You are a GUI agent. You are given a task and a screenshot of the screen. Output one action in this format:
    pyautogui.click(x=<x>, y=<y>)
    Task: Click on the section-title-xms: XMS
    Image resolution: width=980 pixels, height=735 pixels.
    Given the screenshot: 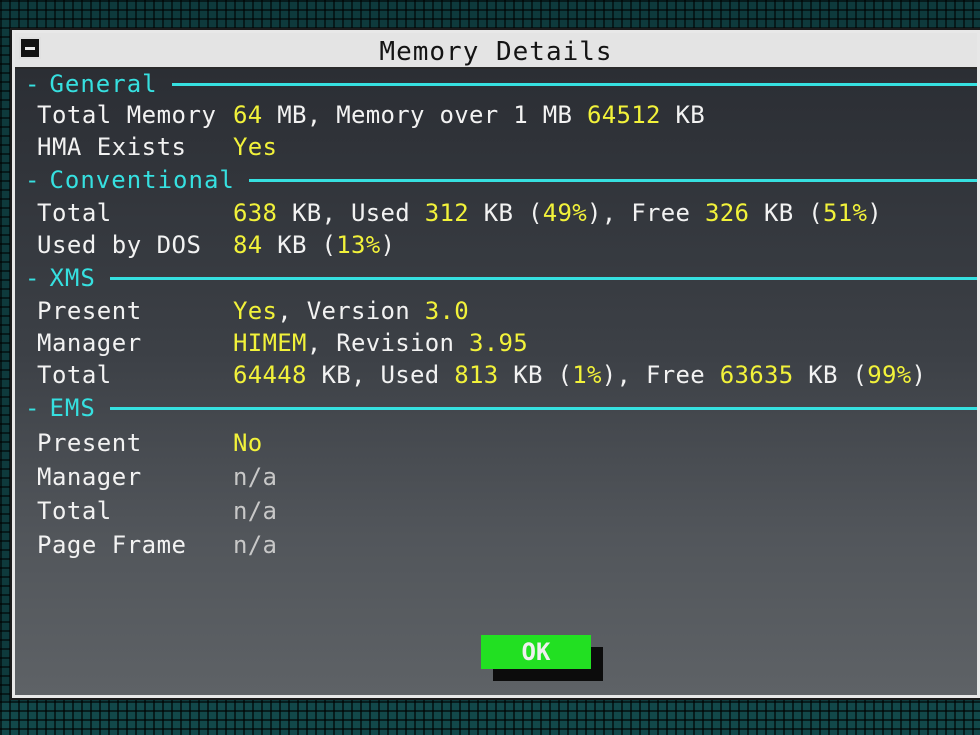 What is the action you would take?
    pyautogui.click(x=72, y=278)
    